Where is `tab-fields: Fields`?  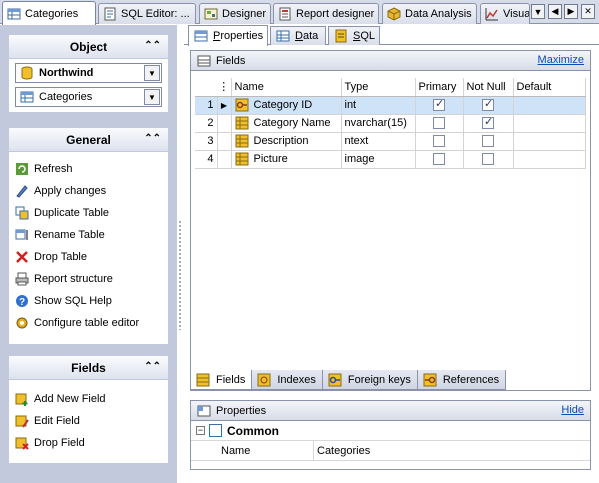 tab-fields: Fields is located at coordinates (221, 380).